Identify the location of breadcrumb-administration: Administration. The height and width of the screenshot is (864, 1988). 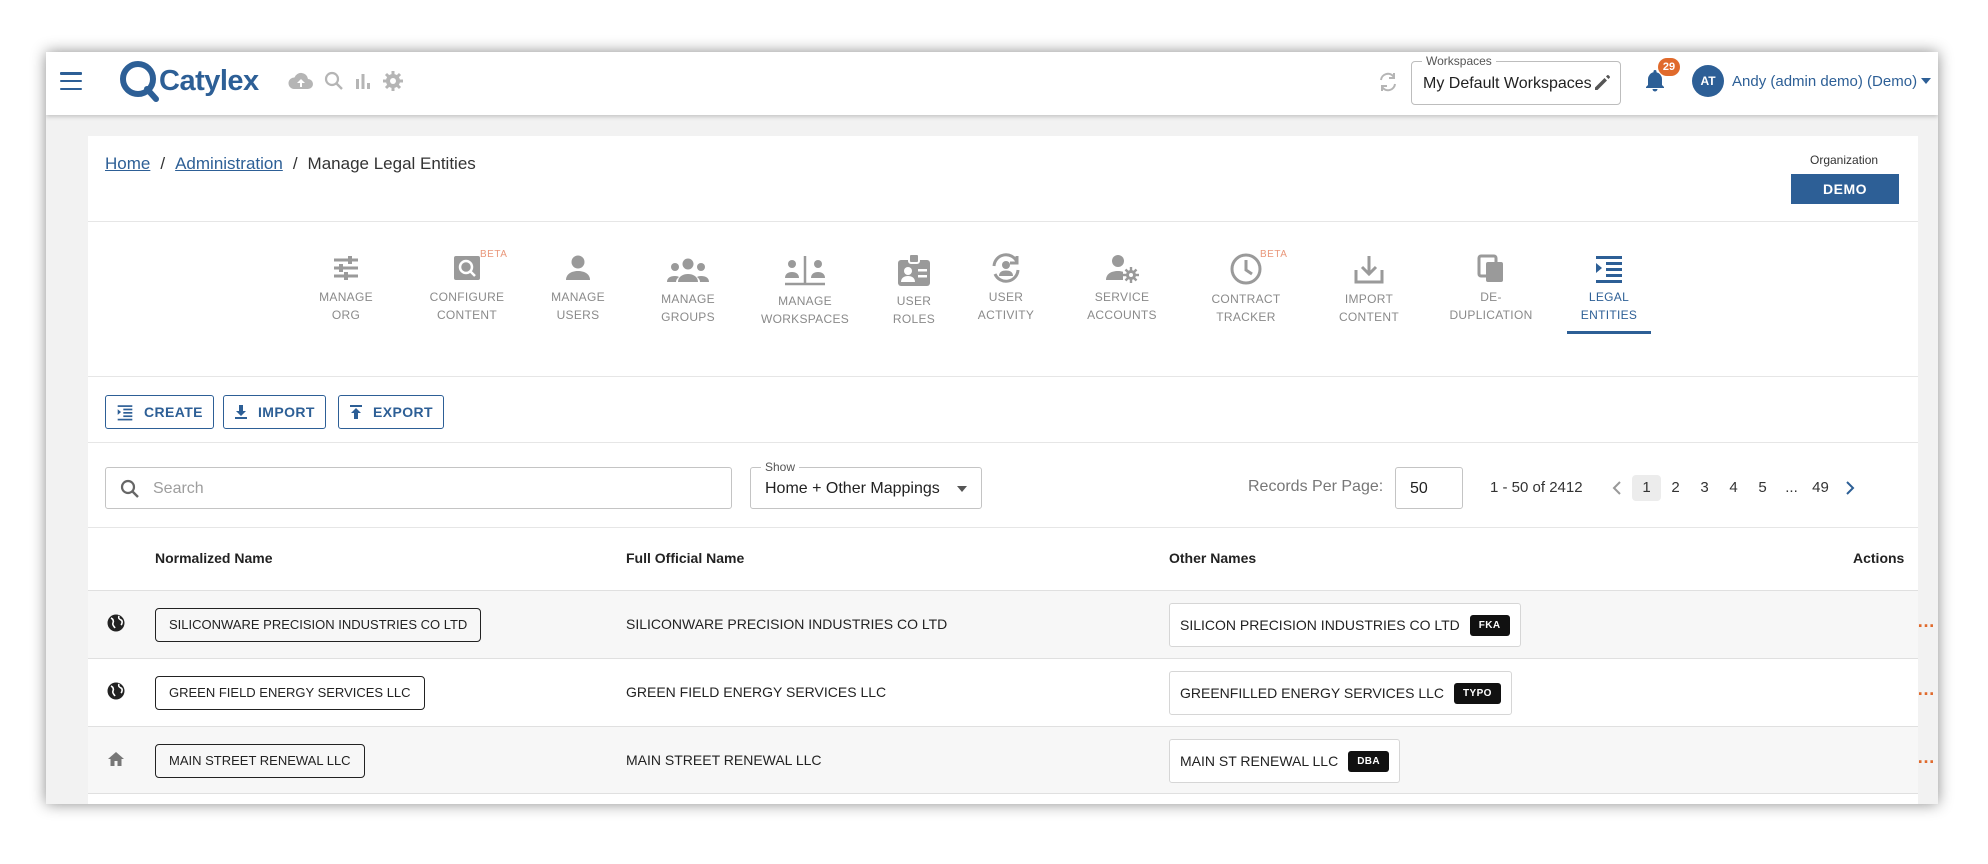
(229, 164).